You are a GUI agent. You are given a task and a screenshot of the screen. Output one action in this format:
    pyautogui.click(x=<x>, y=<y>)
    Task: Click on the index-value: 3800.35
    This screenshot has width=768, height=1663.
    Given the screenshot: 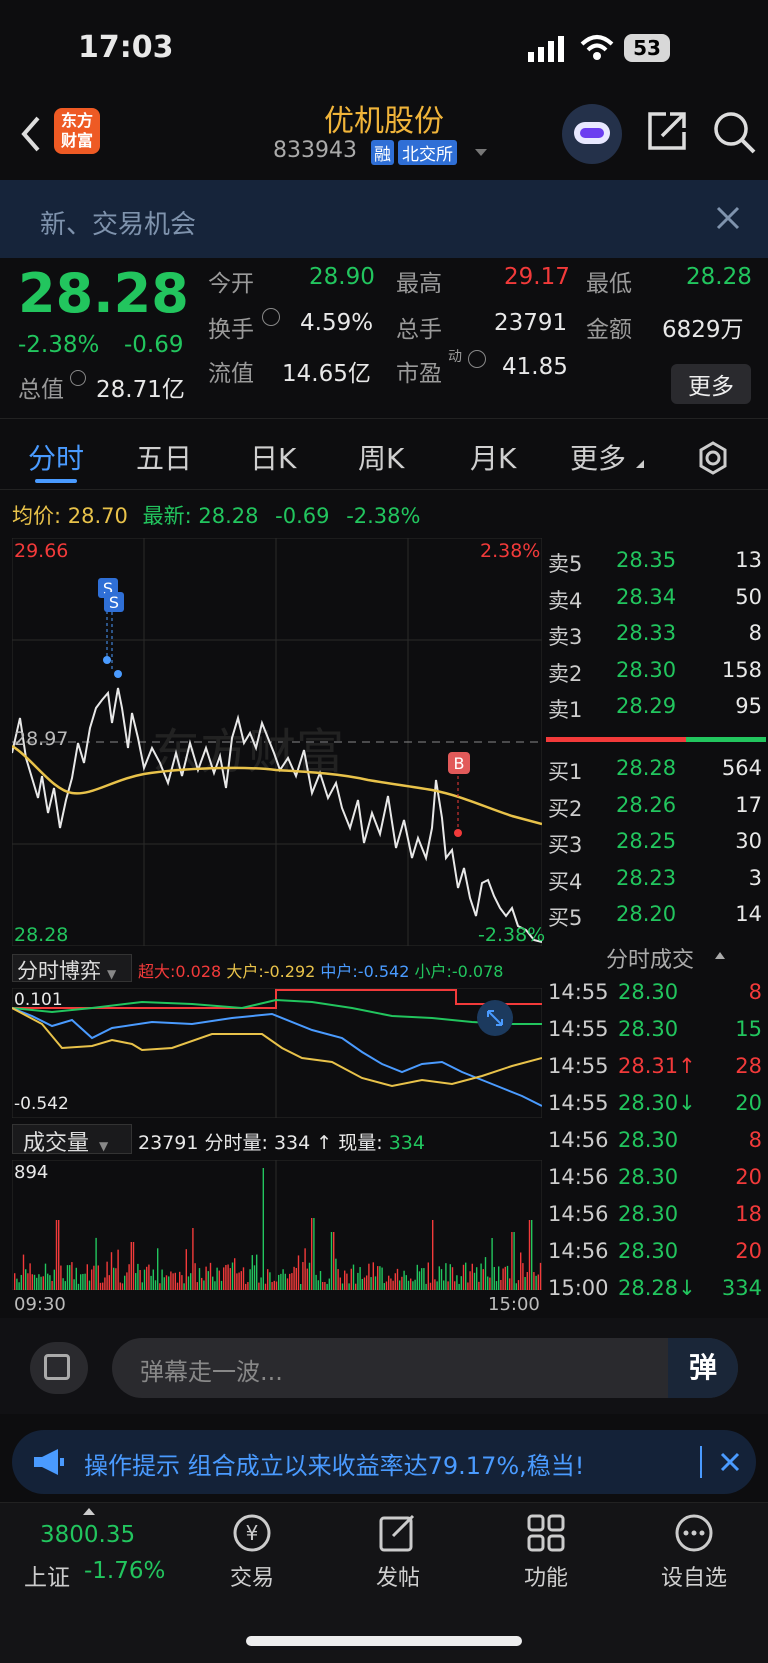 What is the action you would take?
    pyautogui.click(x=87, y=1535)
    